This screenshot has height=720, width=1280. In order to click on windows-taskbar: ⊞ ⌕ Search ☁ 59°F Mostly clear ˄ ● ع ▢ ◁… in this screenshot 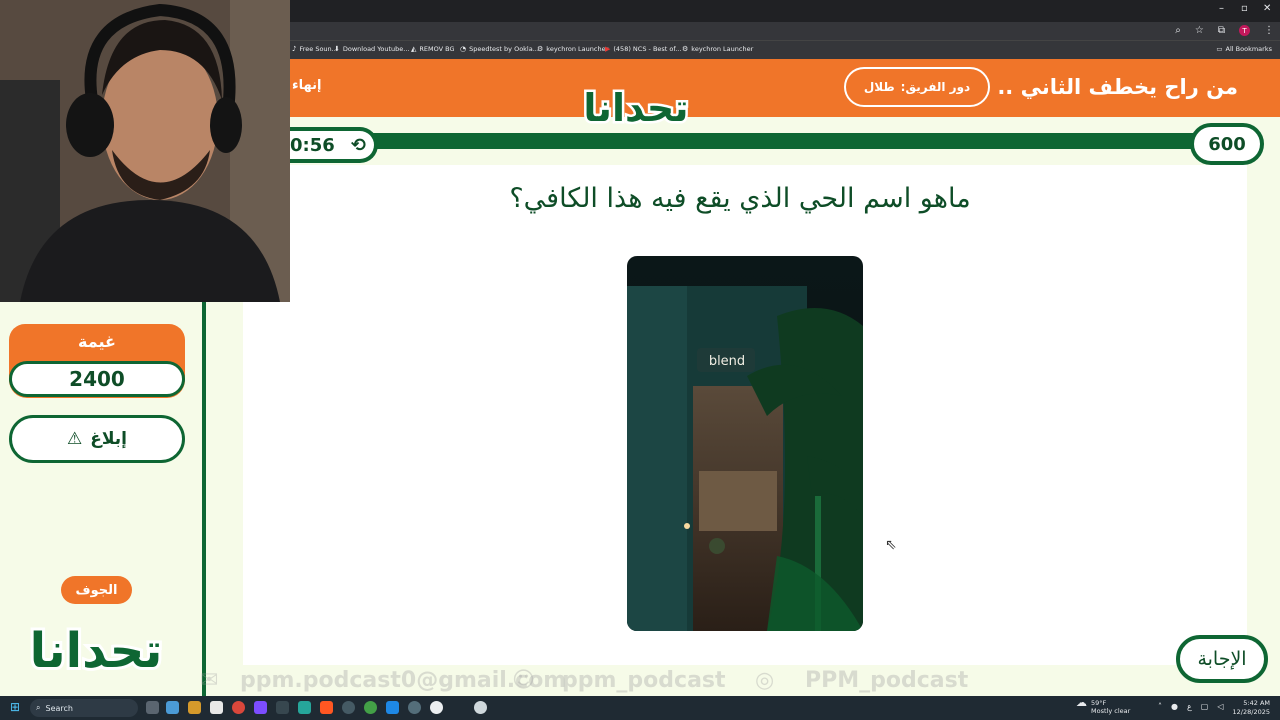, I will do `click(640, 708)`.